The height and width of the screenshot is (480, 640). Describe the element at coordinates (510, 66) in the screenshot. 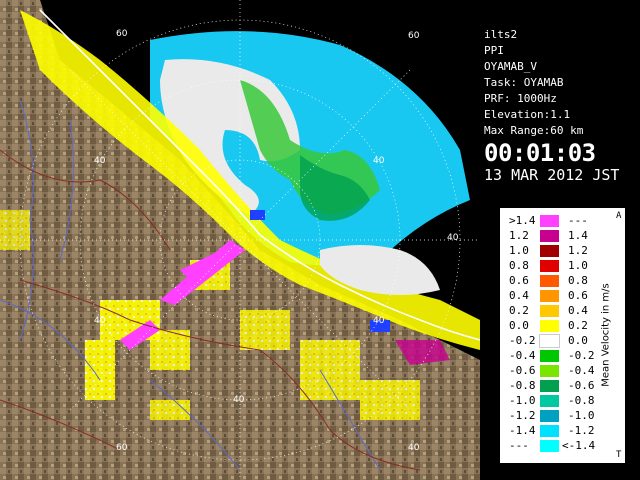

I see `product-name: OYAMAB_V` at that location.